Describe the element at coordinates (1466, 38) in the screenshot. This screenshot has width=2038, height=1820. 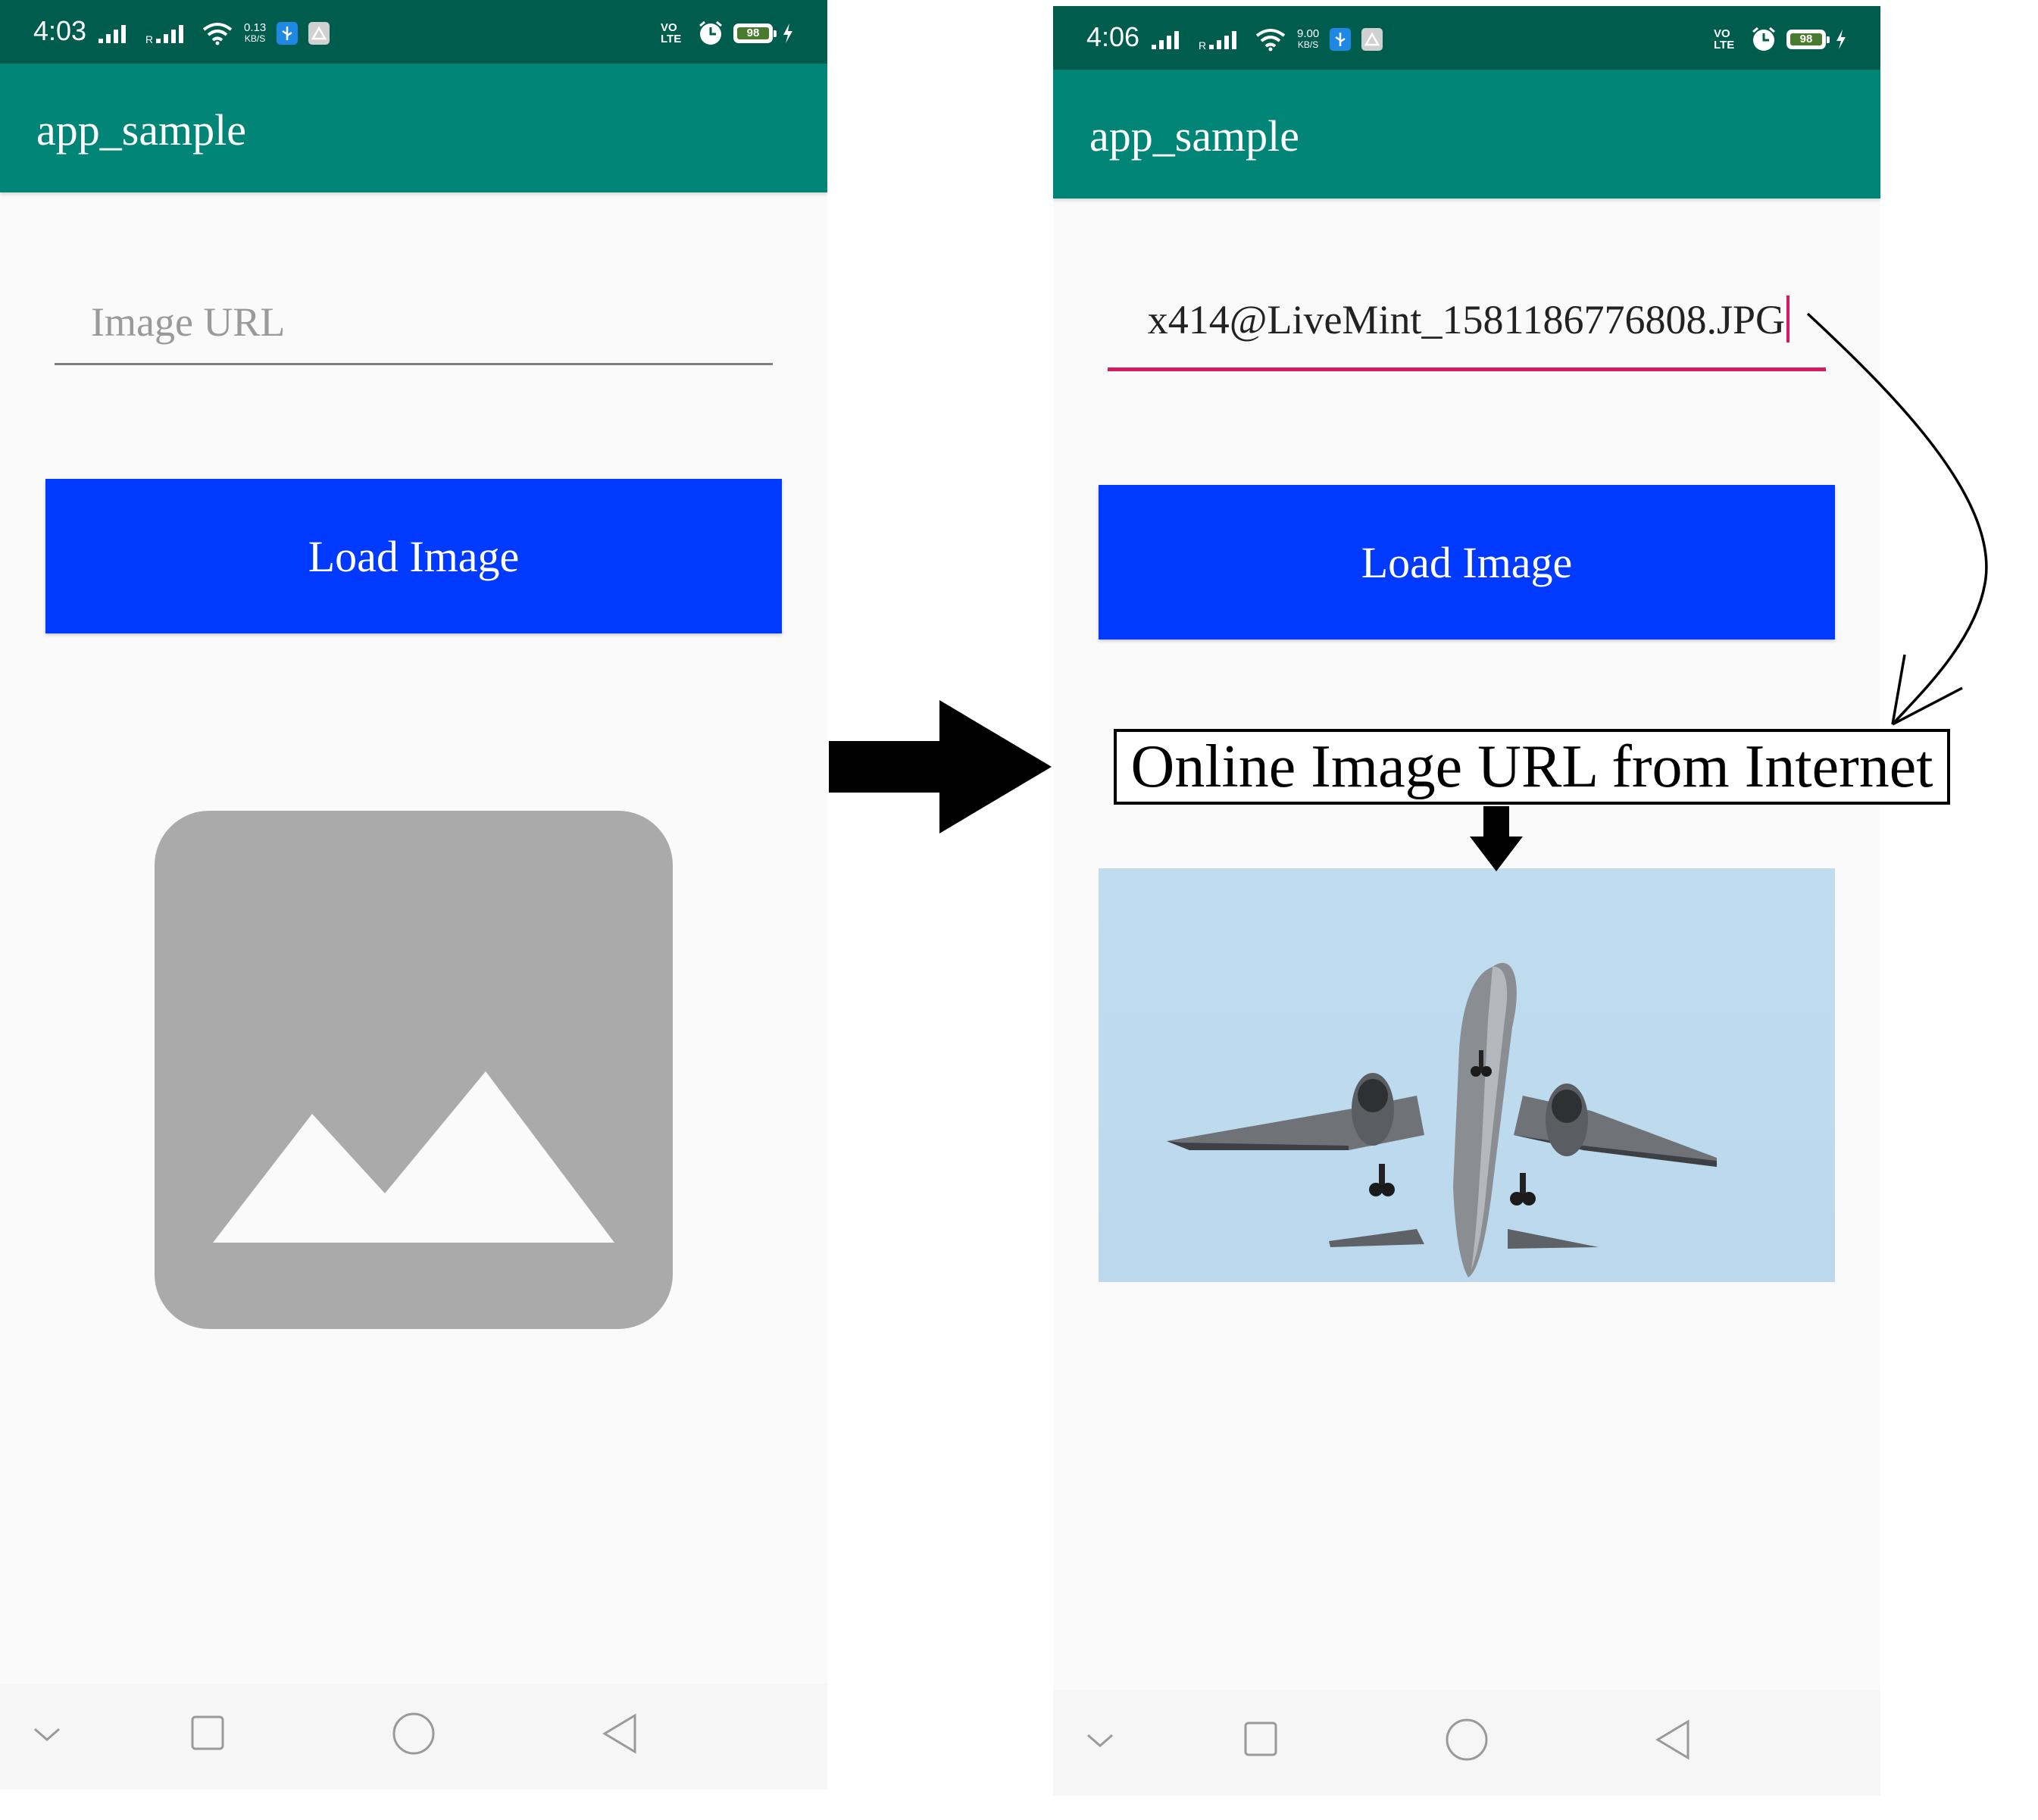
I see `status-bar: 4:06 R 9.00 KB/S VO LTE 98` at that location.